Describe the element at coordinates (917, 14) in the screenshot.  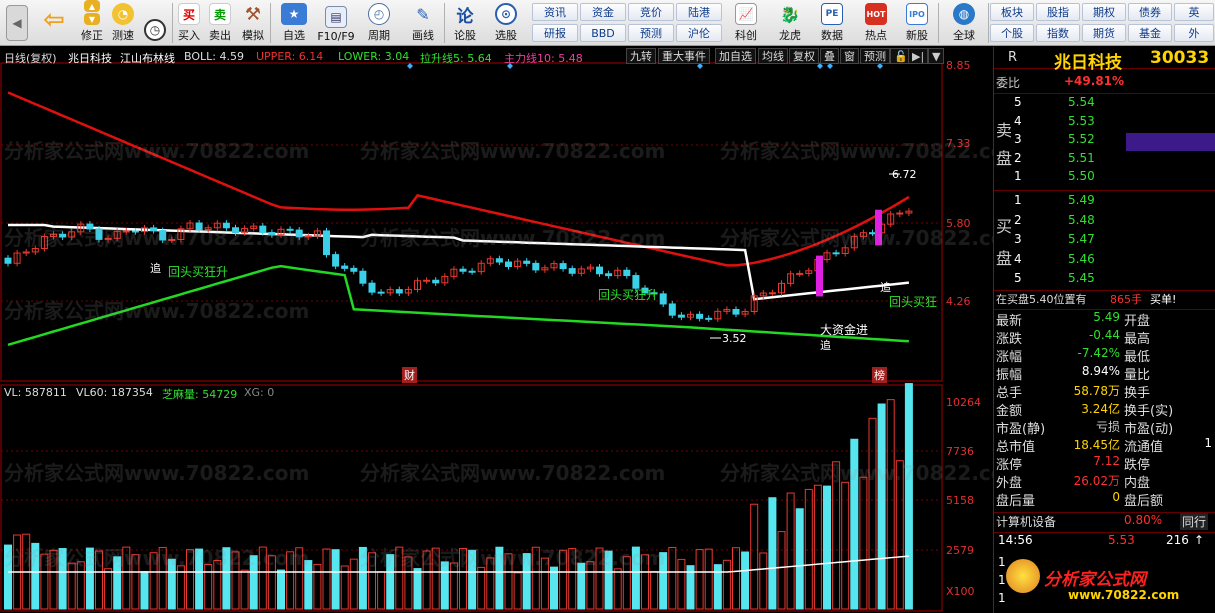
I see `ipo-icon: IPO` at that location.